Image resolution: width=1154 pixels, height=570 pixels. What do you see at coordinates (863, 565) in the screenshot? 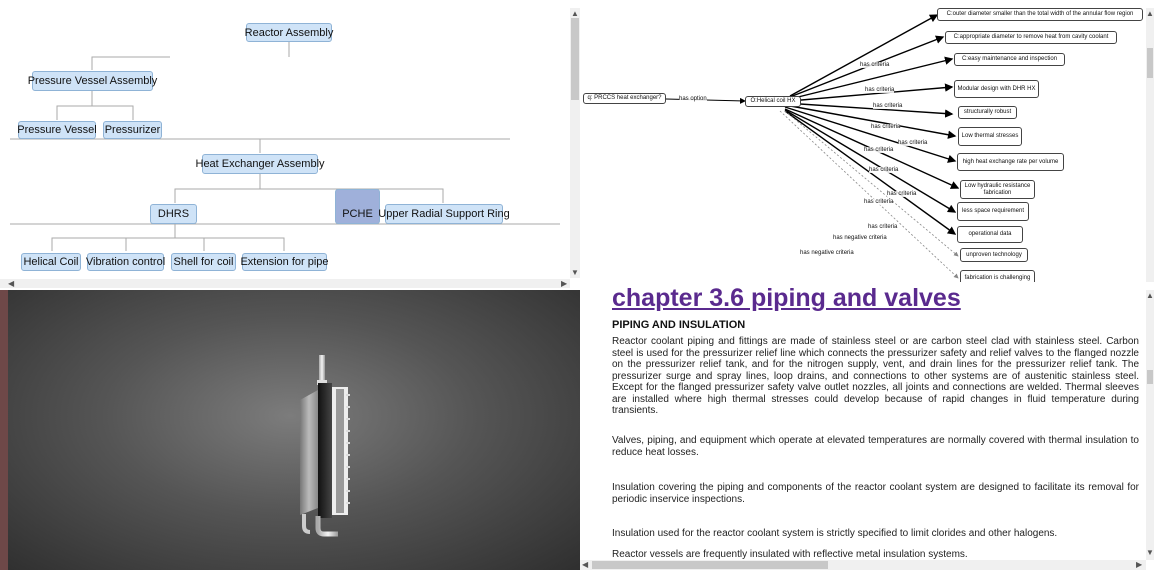
I see `document-horizontal-scrollbar` at bounding box center [863, 565].